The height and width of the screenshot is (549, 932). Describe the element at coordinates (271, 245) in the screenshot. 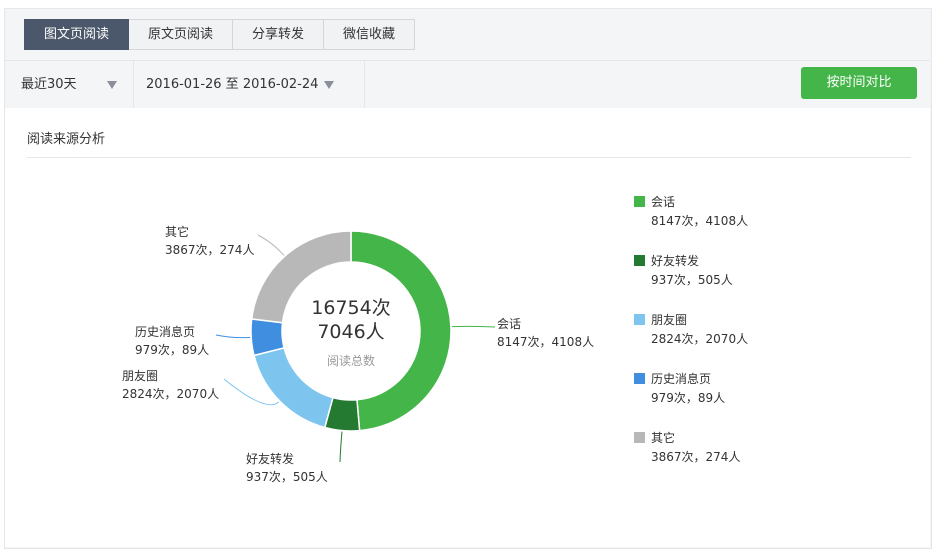

I see `slice-other-leader-line` at that location.